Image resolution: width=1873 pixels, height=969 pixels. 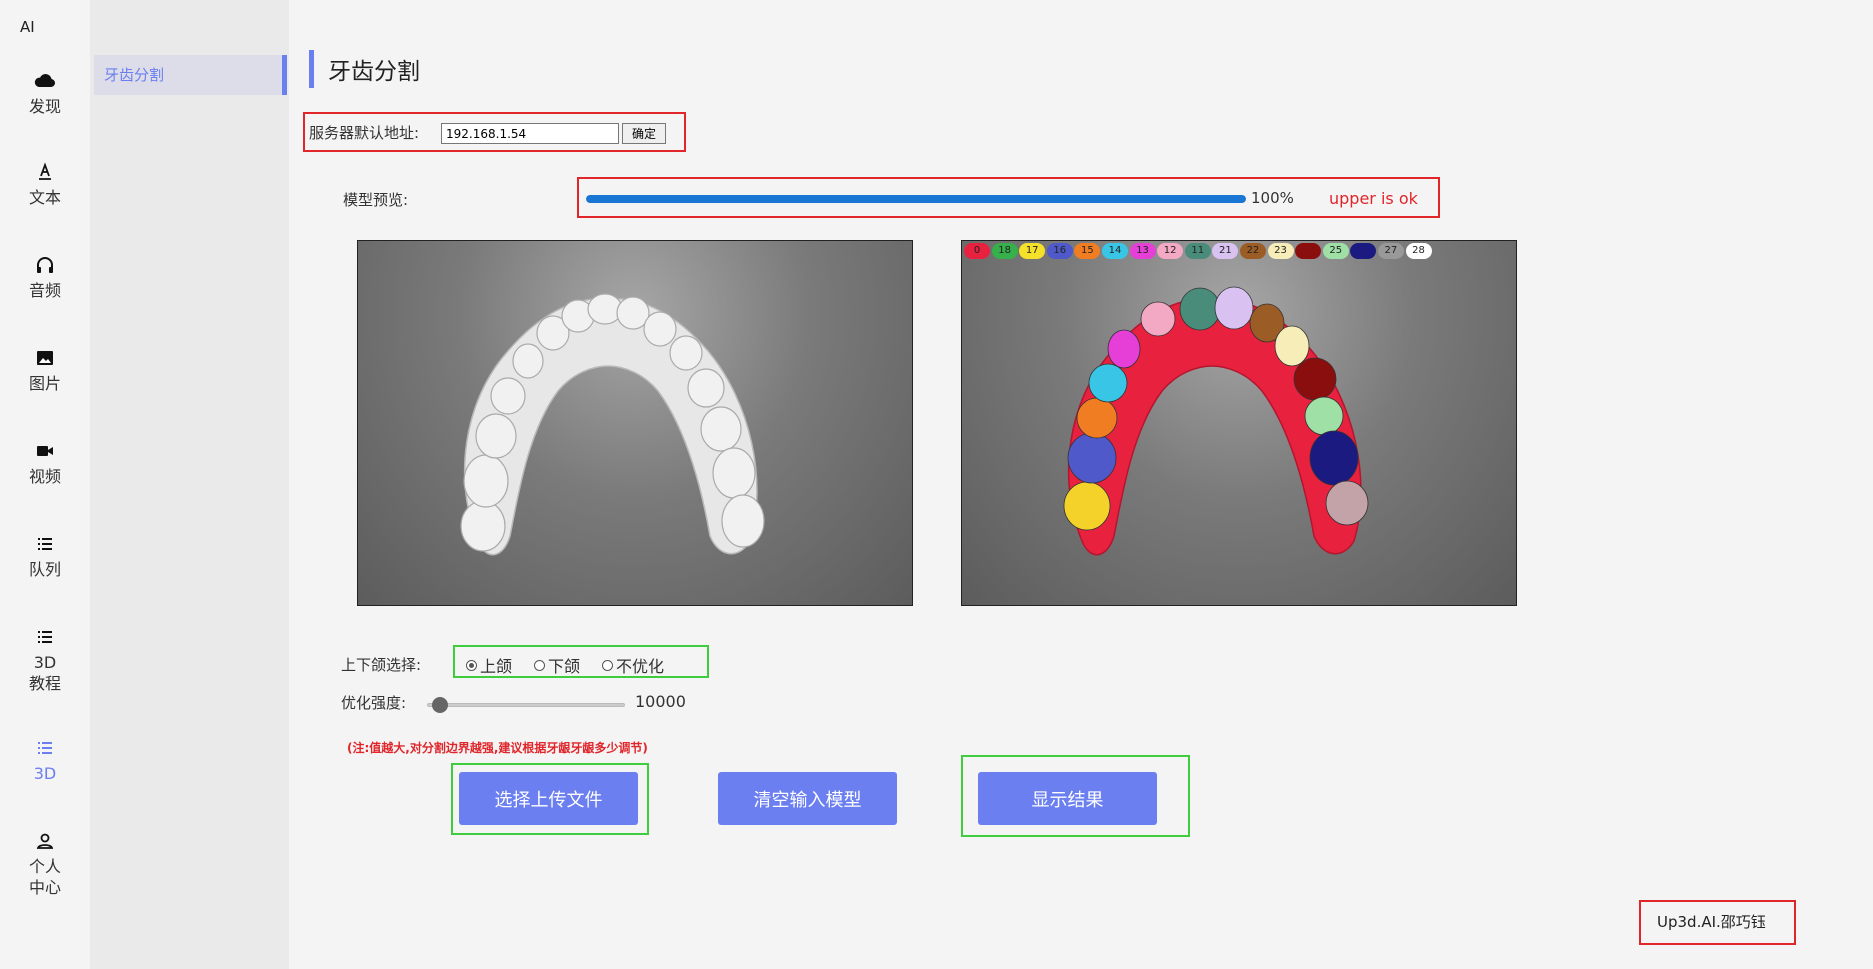 I want to click on rail-label: 3D, so click(x=45, y=773).